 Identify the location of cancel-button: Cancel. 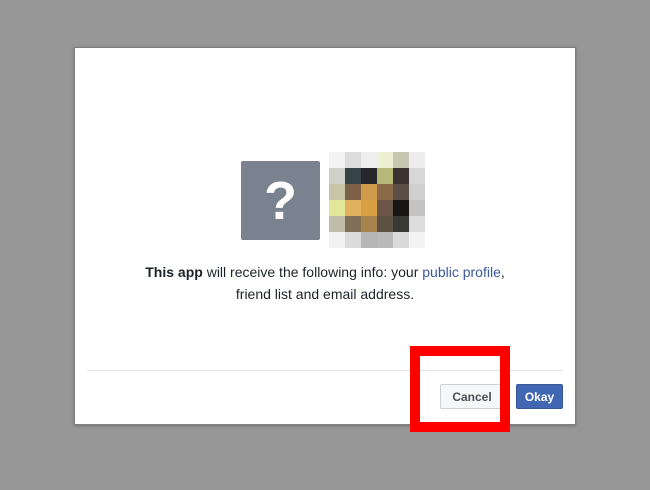
(472, 396).